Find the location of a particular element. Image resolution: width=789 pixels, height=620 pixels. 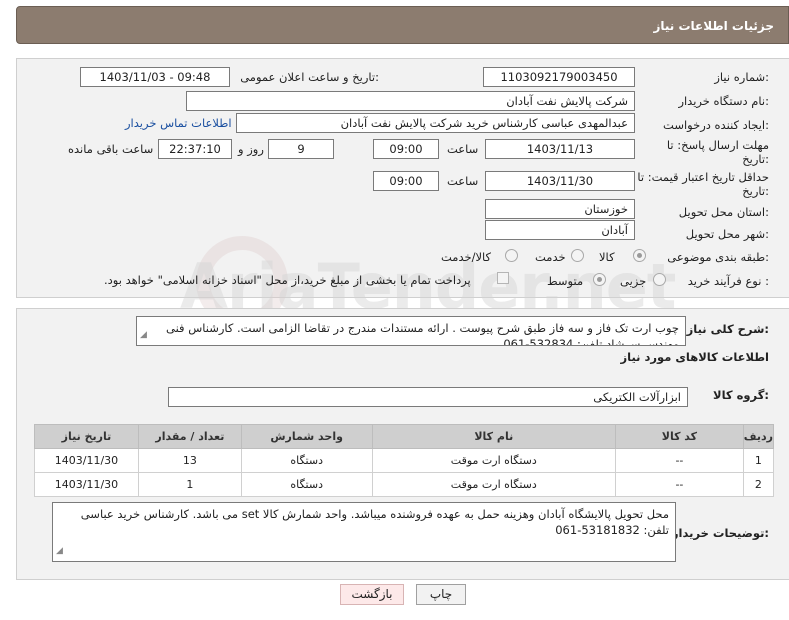

deadline-date-field: 1403/11/13 is located at coordinates (560, 149).